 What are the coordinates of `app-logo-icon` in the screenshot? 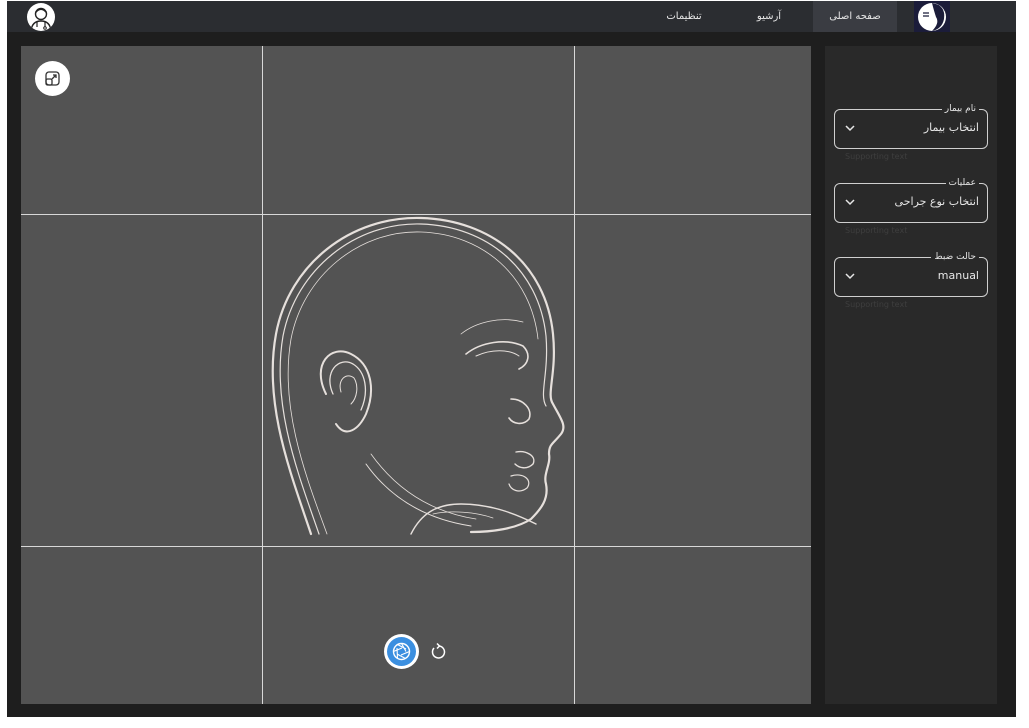 It's located at (932, 17).